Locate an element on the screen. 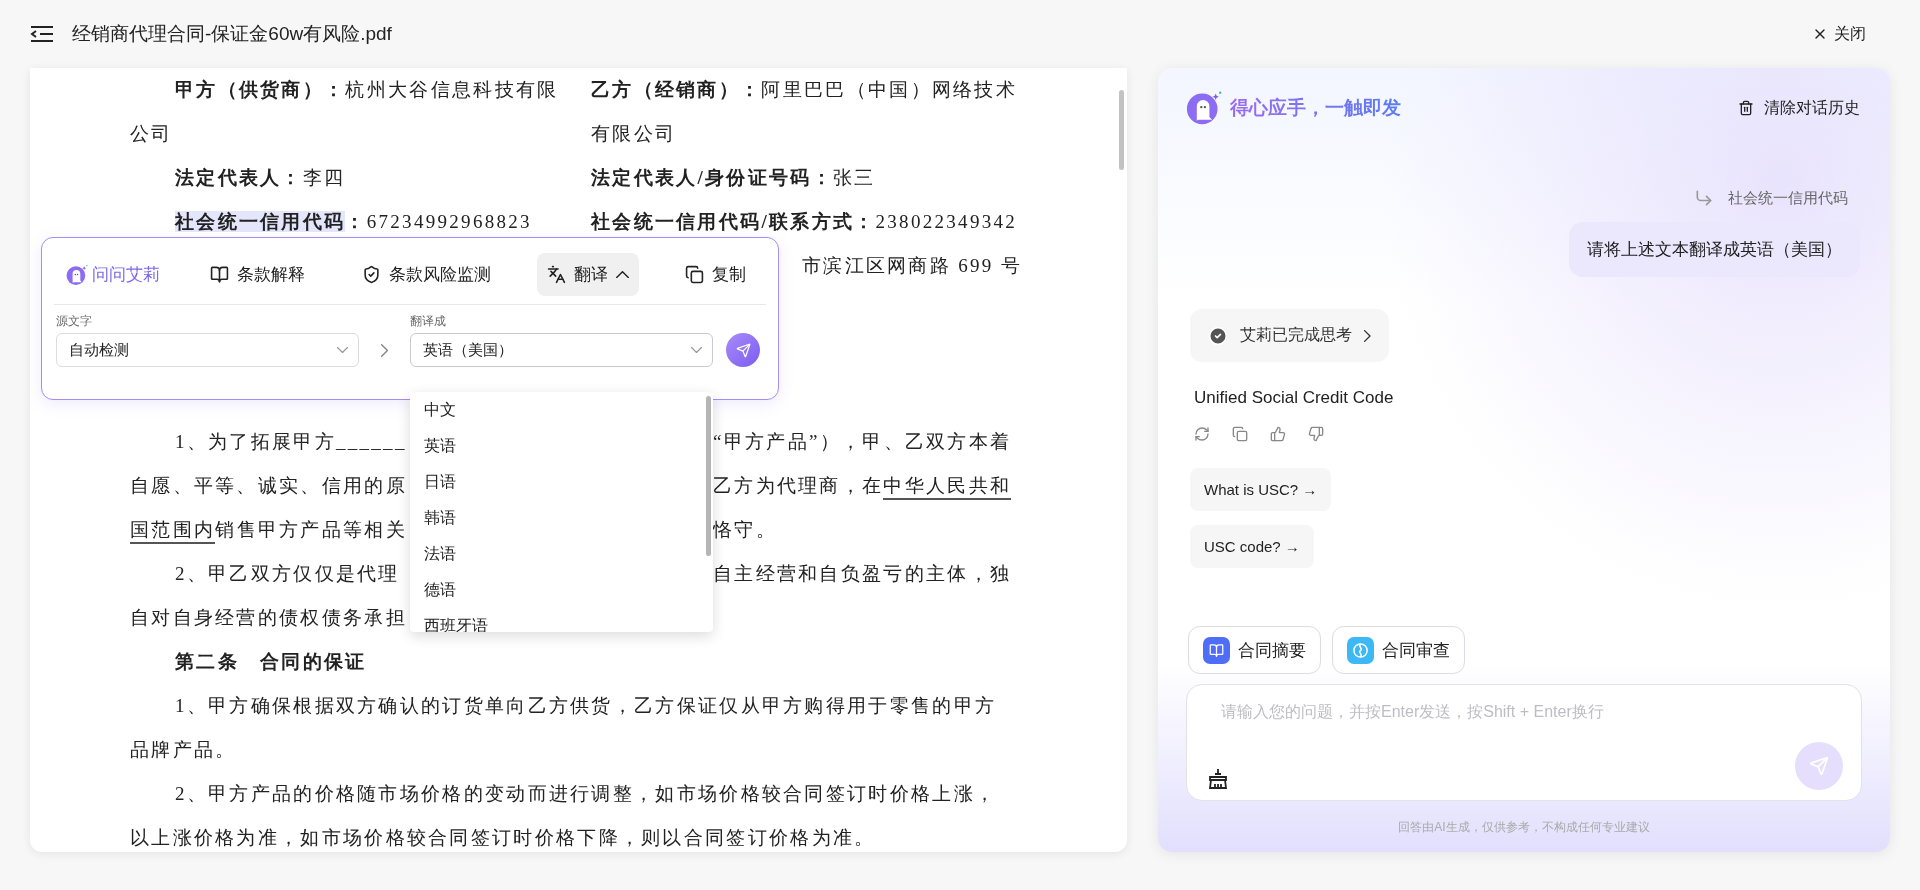  document-text: 法定代表人/身份证号码：张三 is located at coordinates (733, 178).